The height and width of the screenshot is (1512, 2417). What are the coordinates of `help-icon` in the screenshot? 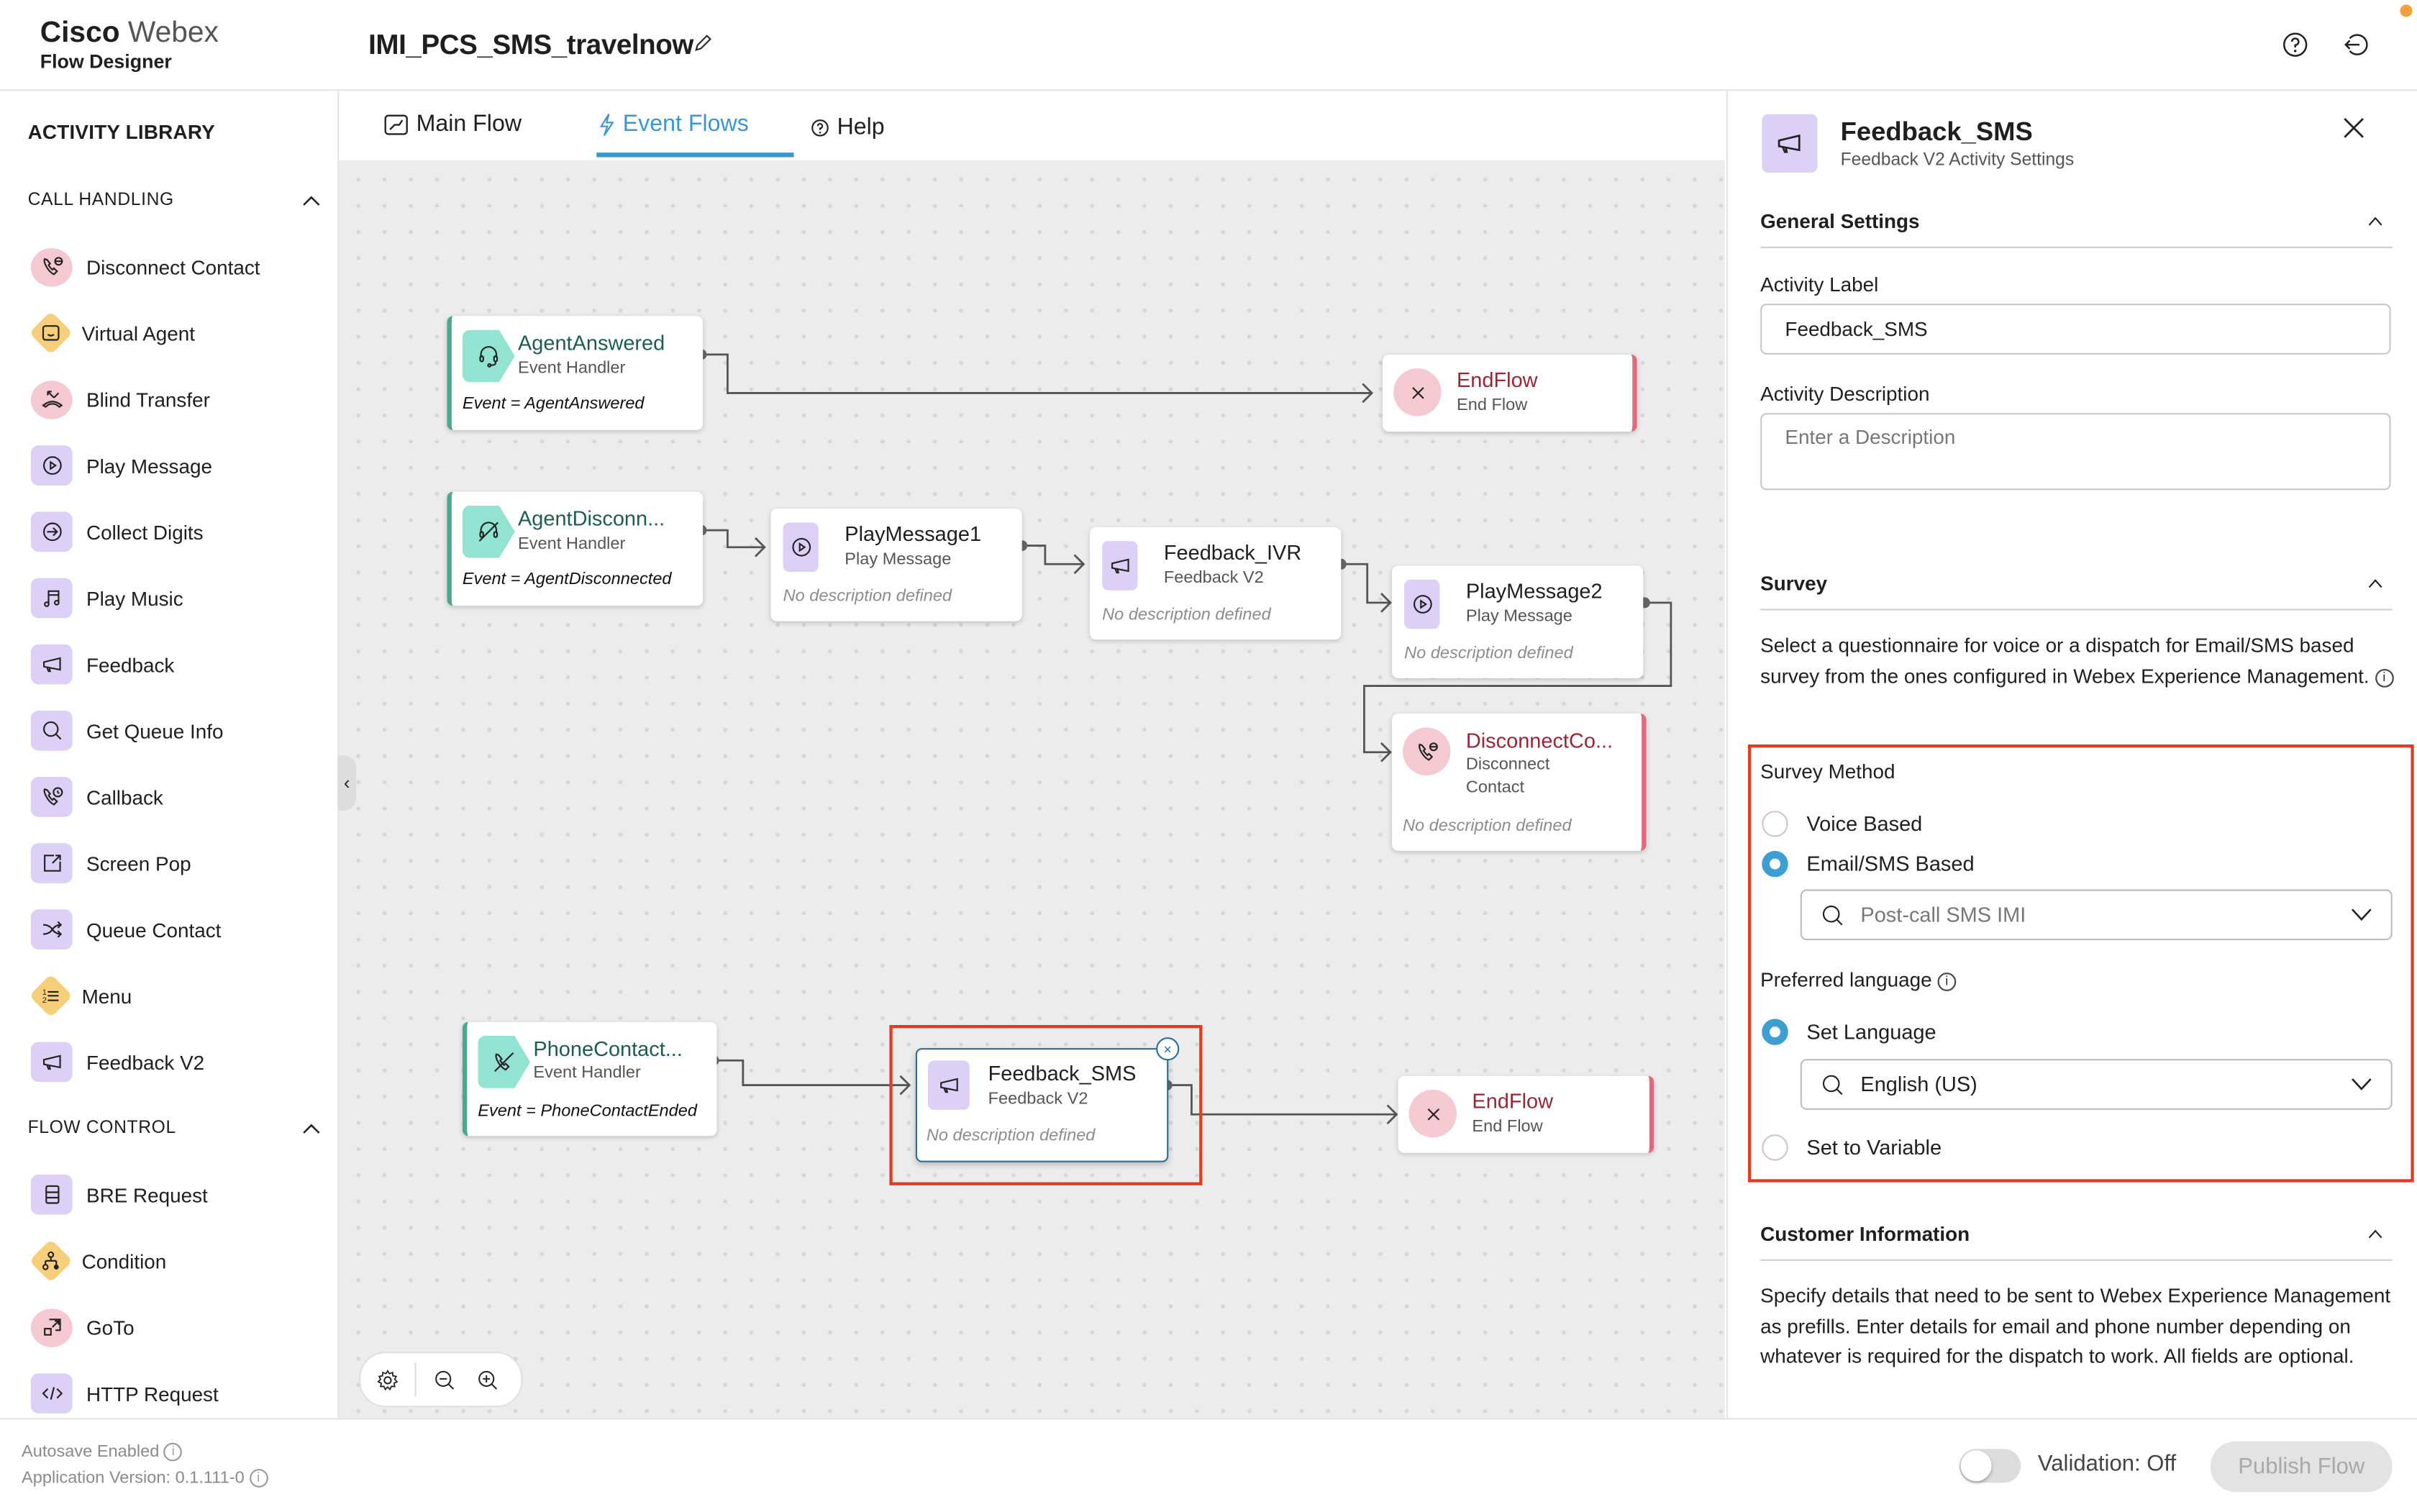 It's located at (2295, 45).